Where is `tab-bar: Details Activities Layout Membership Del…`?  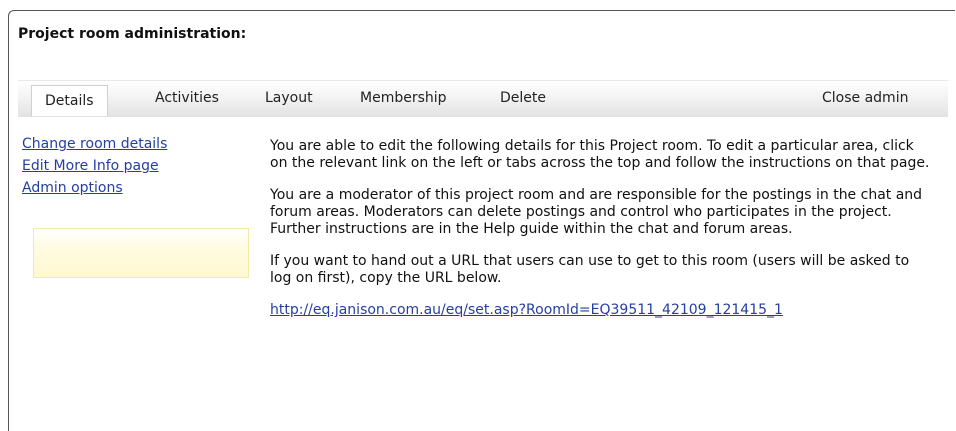 tab-bar: Details Activities Layout Membership Del… is located at coordinates (483, 98).